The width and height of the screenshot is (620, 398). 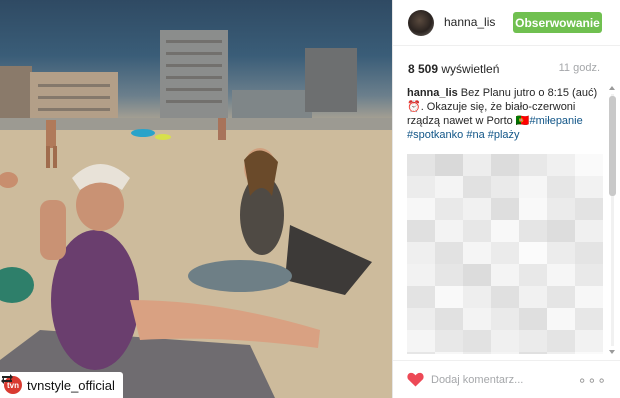 I want to click on username-link: hanna_lis, so click(x=469, y=22).